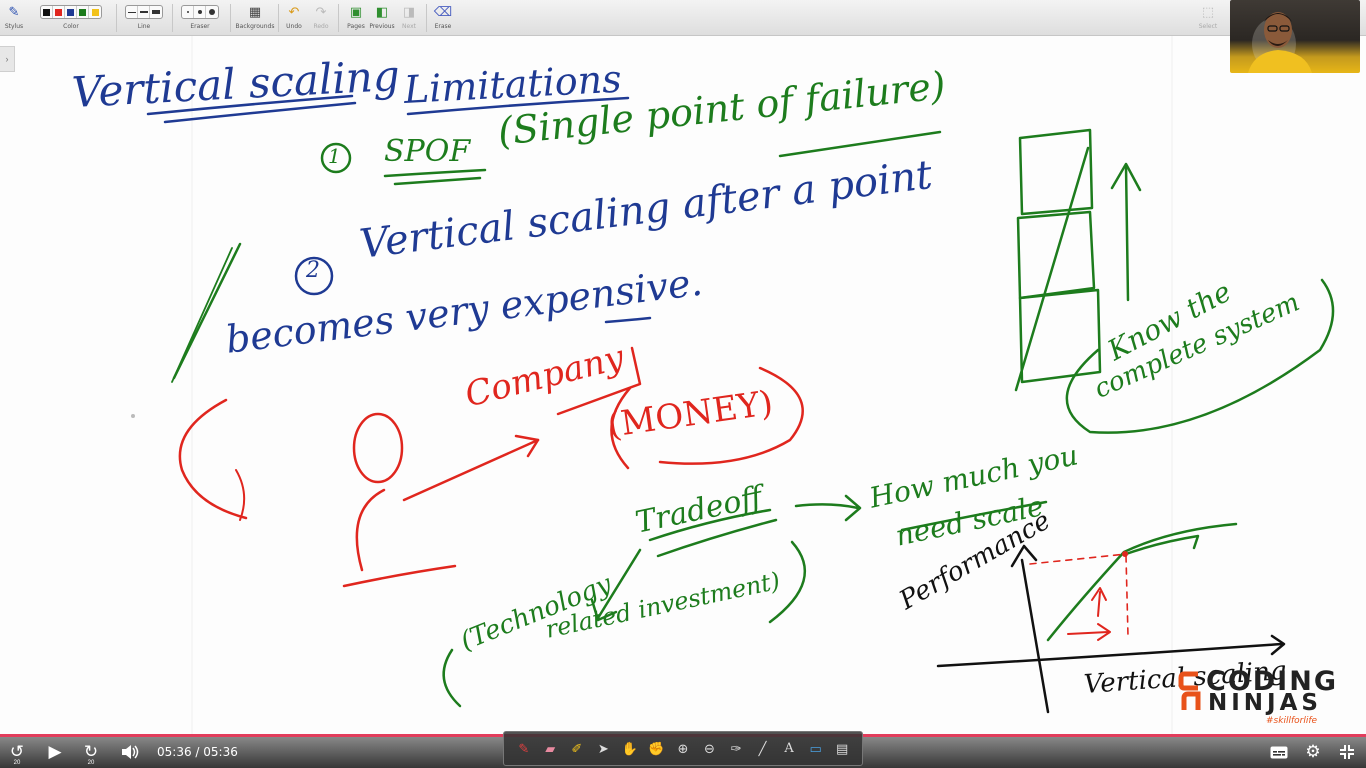 The image size is (1366, 768). Describe the element at coordinates (657, 749) in the screenshot. I see `grab-icon: ✊` at that location.